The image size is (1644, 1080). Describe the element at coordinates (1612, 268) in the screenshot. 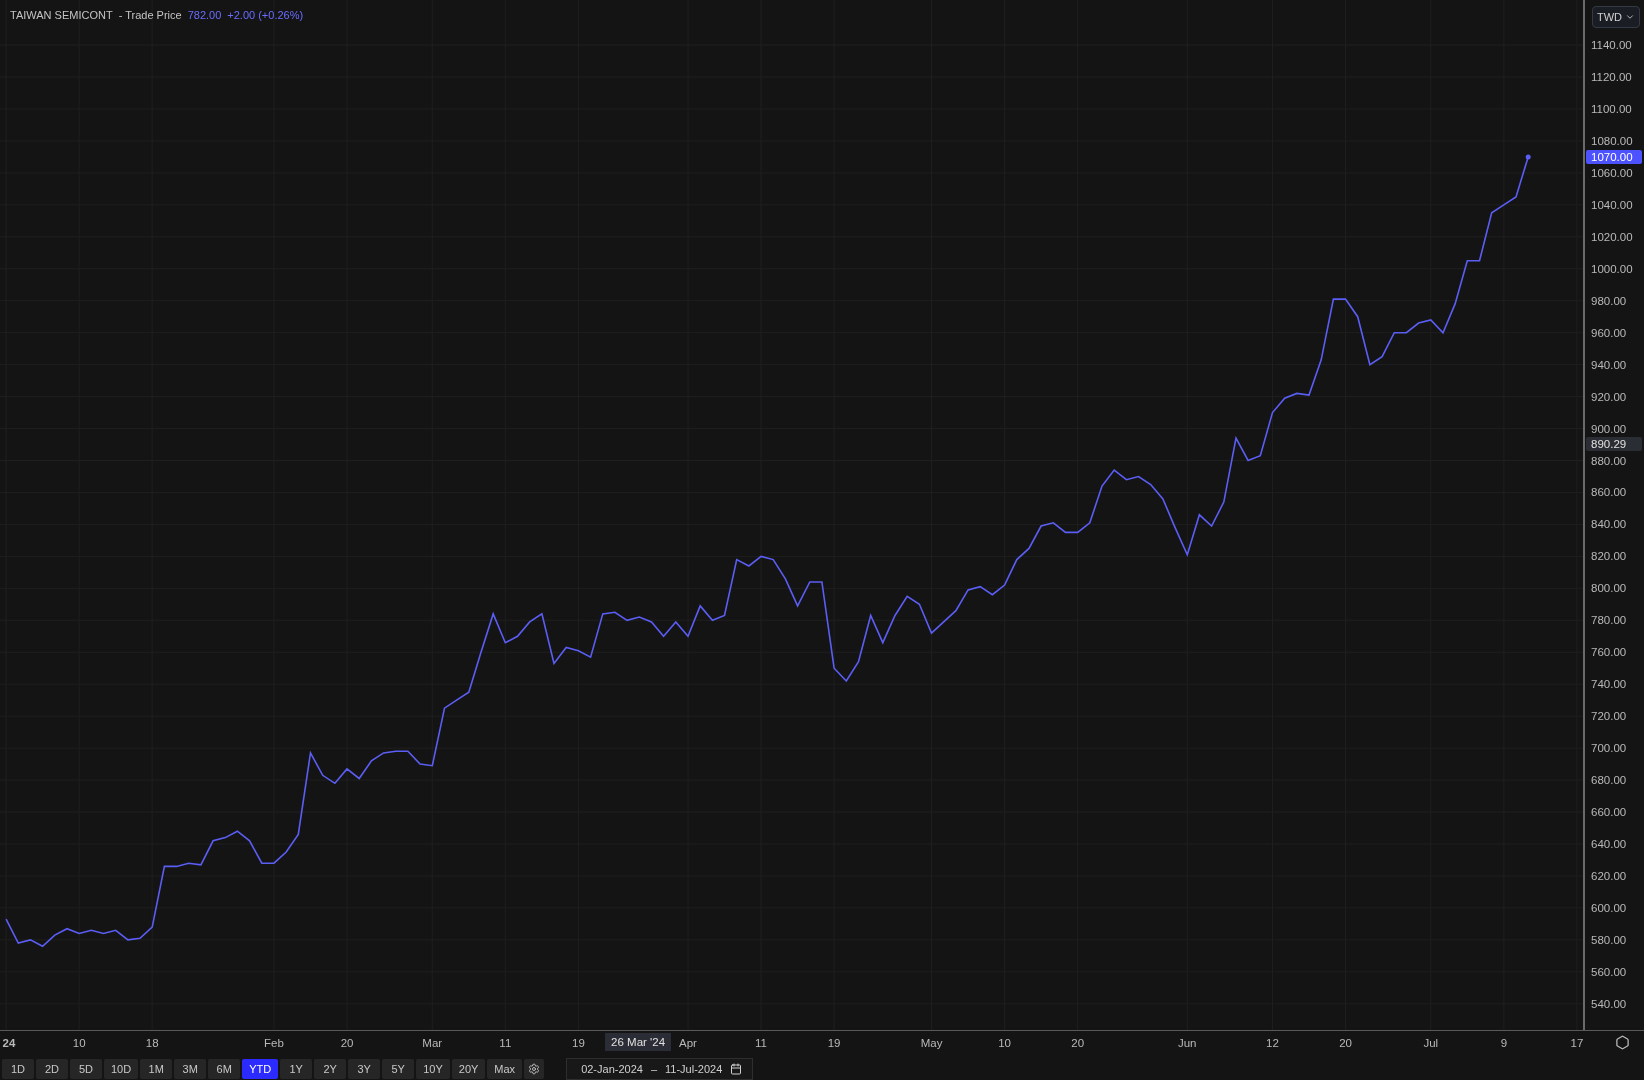

I see `y-axis-label: 1000.00` at that location.